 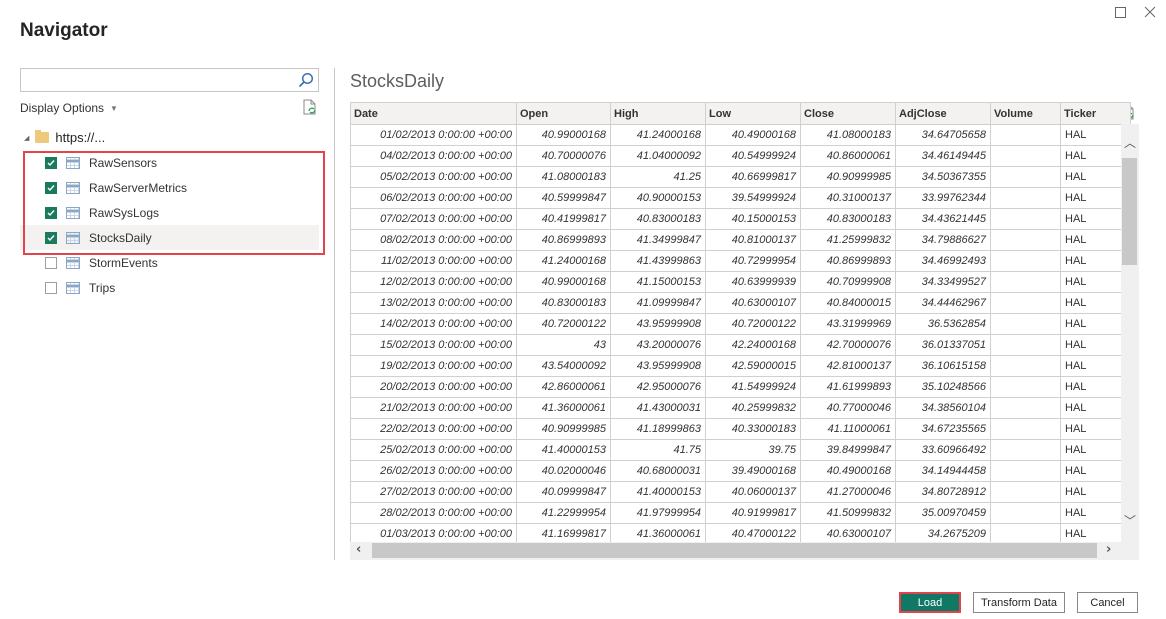 I want to click on tree-item-rawsyslogs: RawSysLogs, so click(x=172, y=212).